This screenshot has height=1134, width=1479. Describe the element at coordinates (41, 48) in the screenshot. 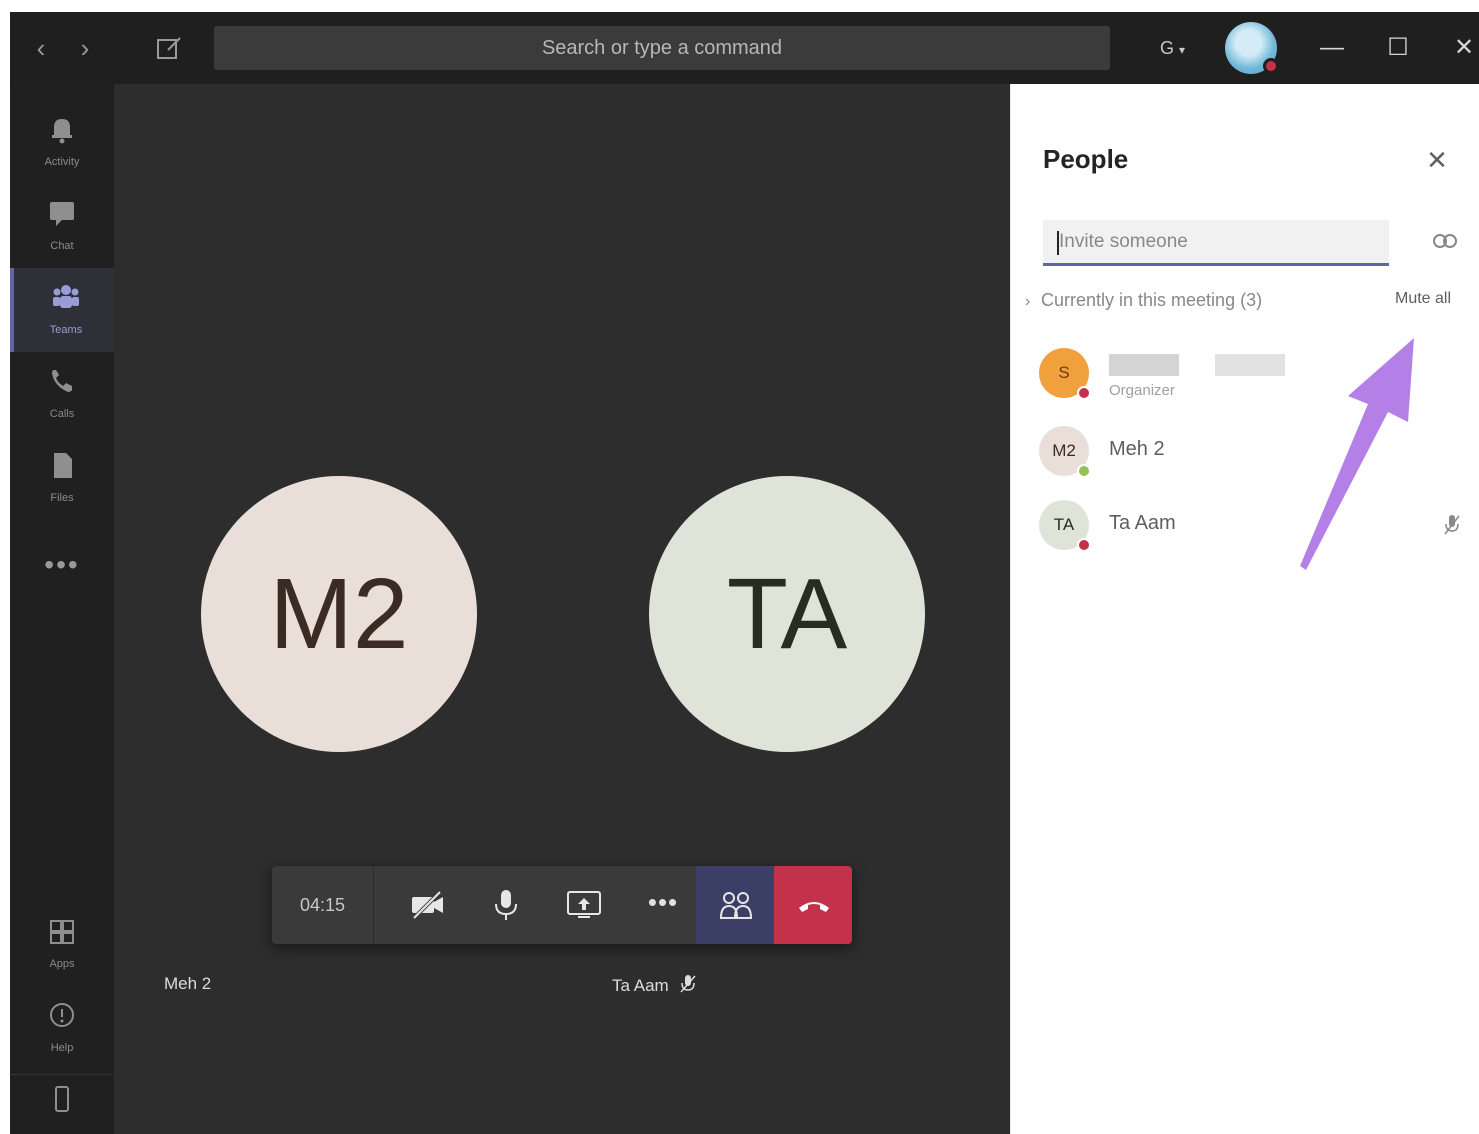

I see `back-icon: ‹` at that location.